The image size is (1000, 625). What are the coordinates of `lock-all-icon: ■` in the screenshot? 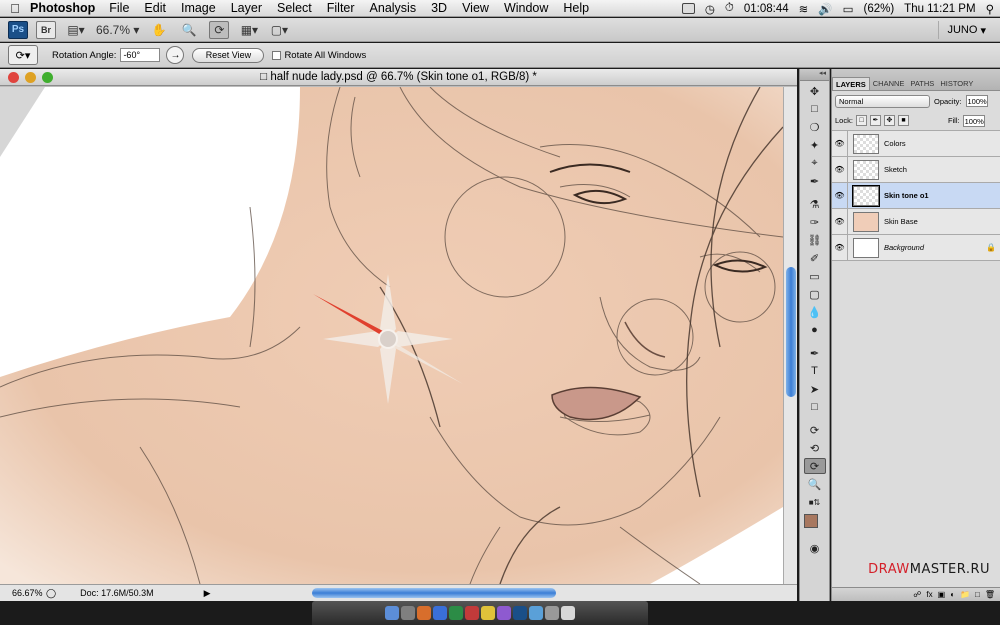 It's located at (903, 120).